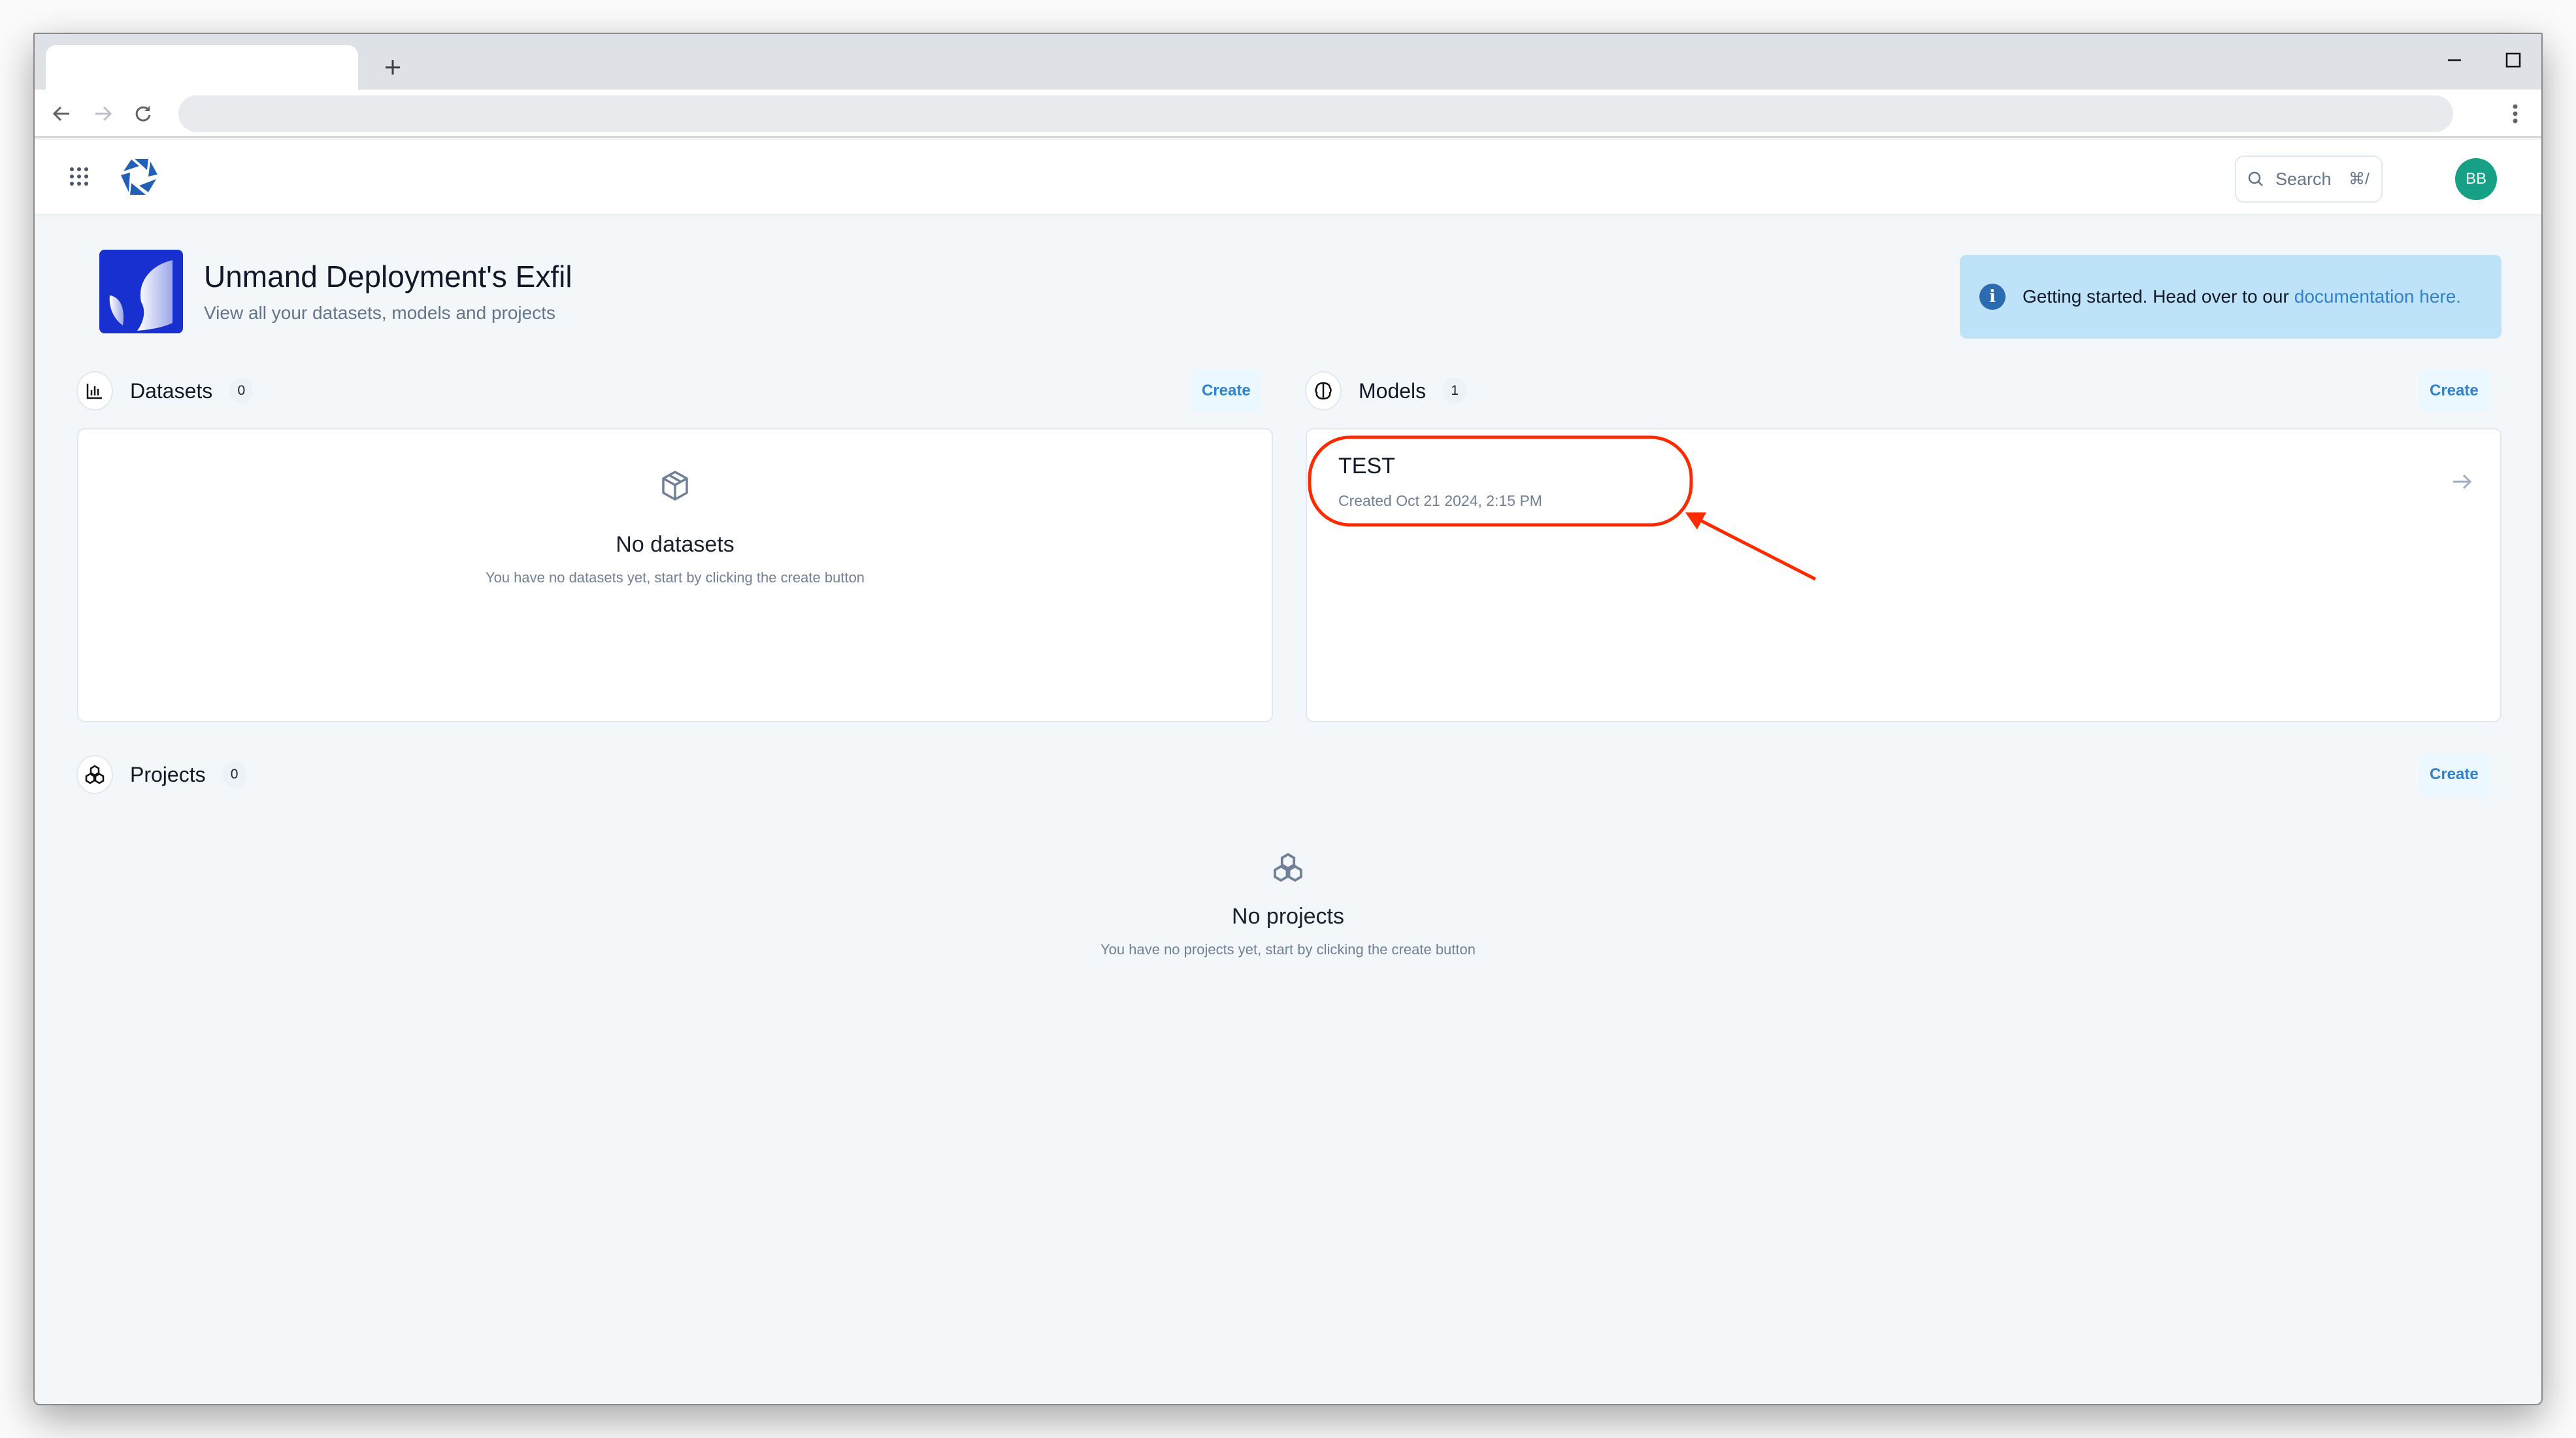  I want to click on search-shortcut: ⌘/, so click(2359, 179).